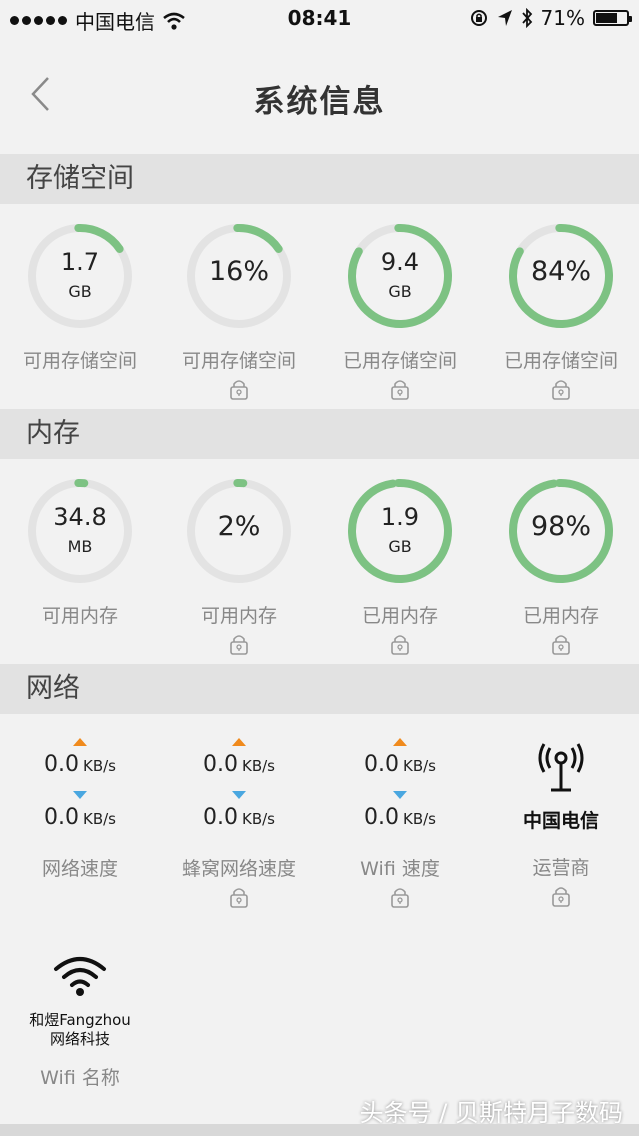  I want to click on antenna-icon, so click(561, 767).